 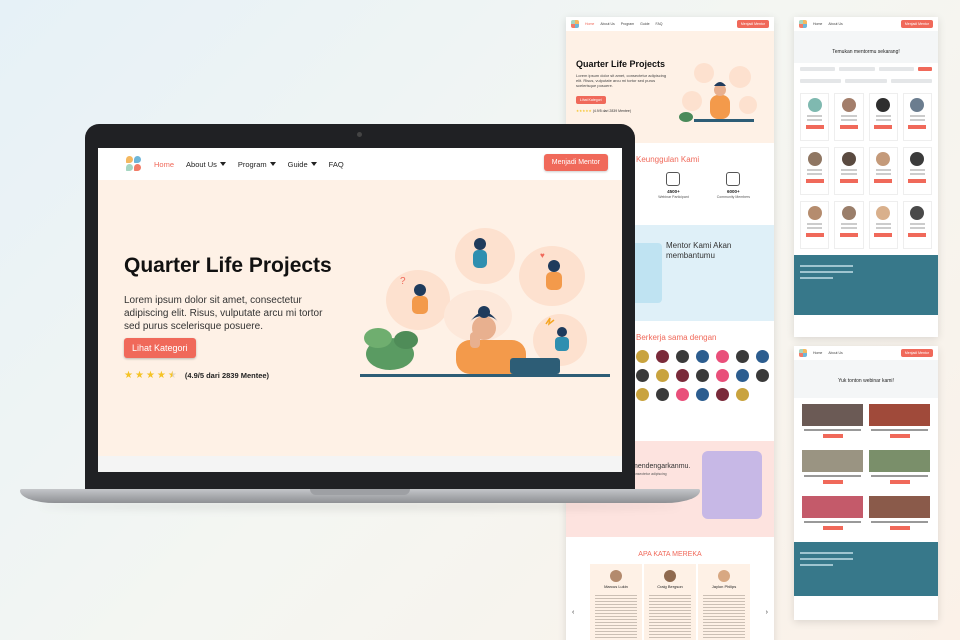 What do you see at coordinates (767, 612) in the screenshot?
I see `carousel-next-icon: ›` at bounding box center [767, 612].